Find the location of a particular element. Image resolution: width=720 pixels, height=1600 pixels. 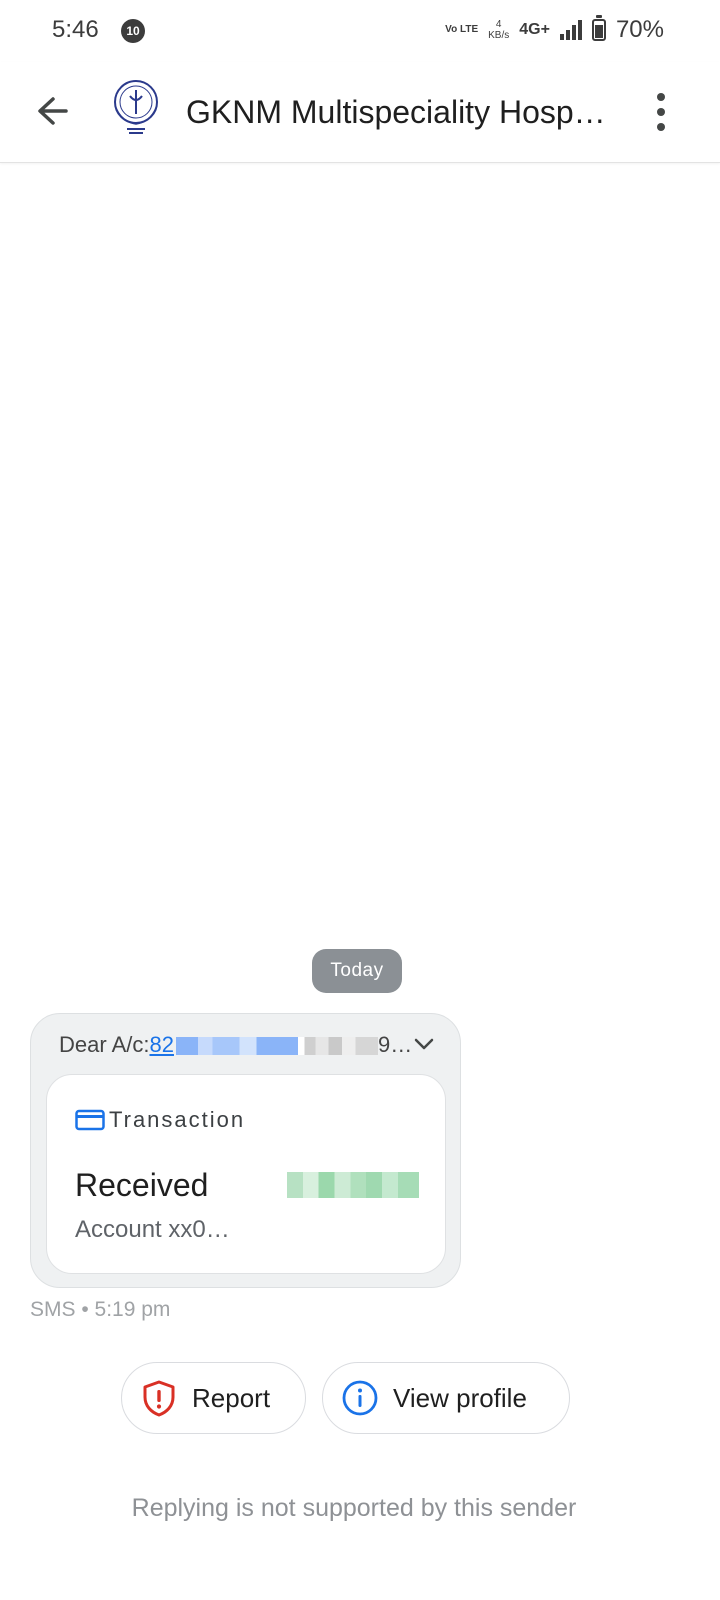

redacted-link-segment is located at coordinates (236, 1046).